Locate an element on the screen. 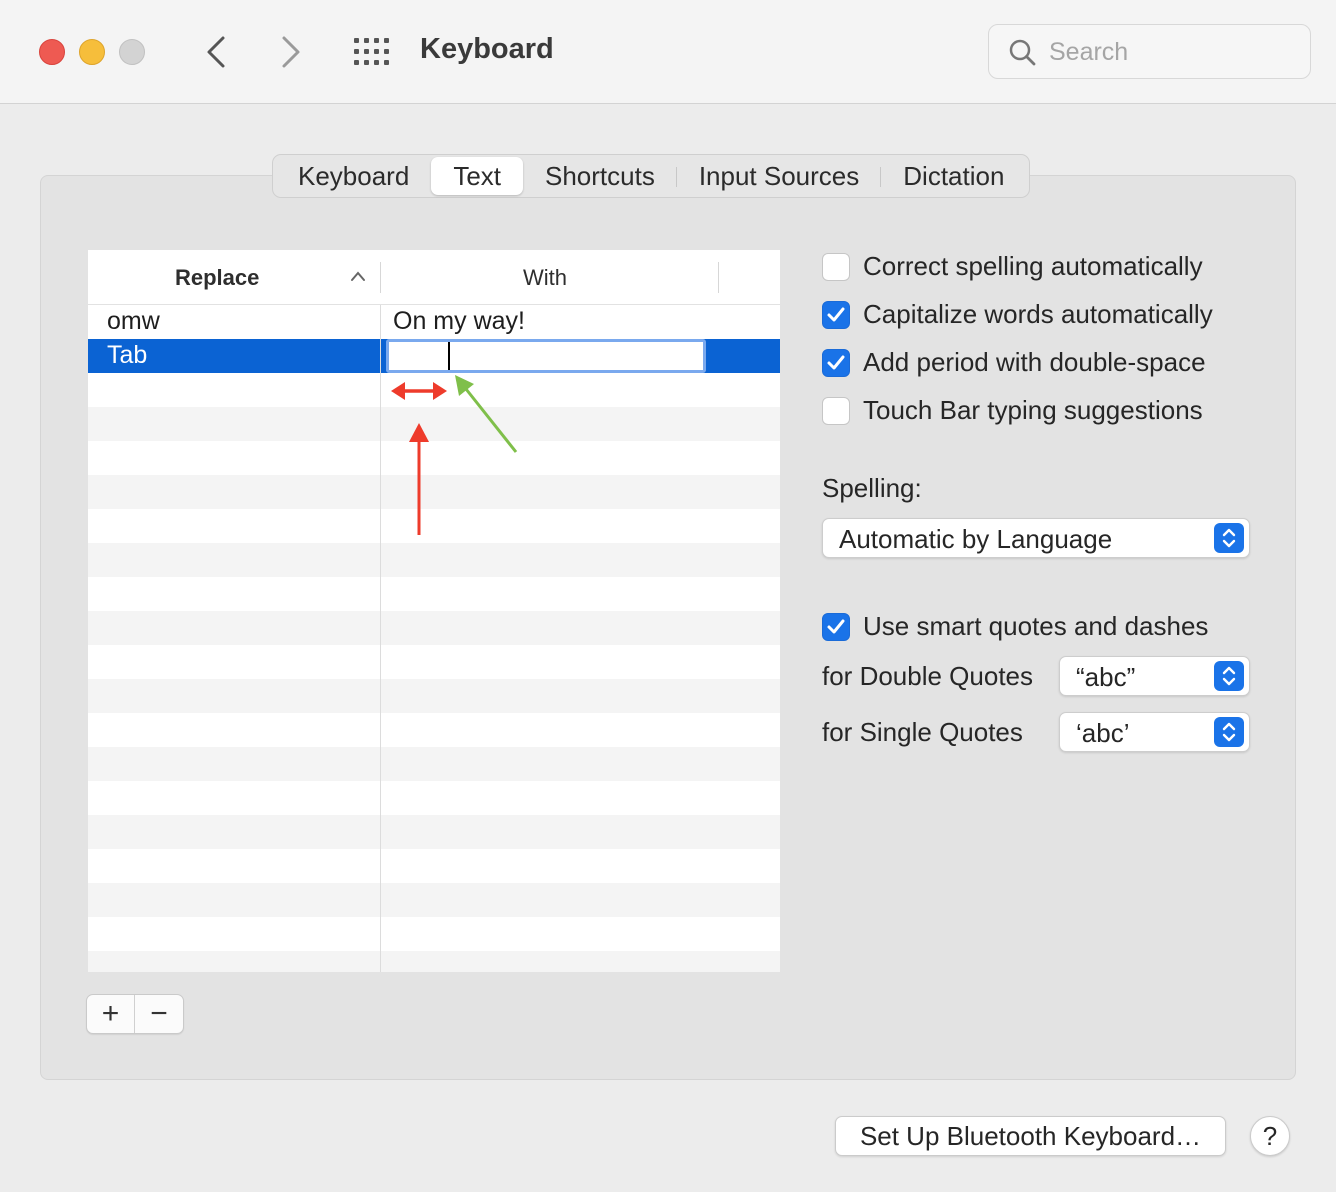 This screenshot has width=1336, height=1192. grid-icon is located at coordinates (371, 51).